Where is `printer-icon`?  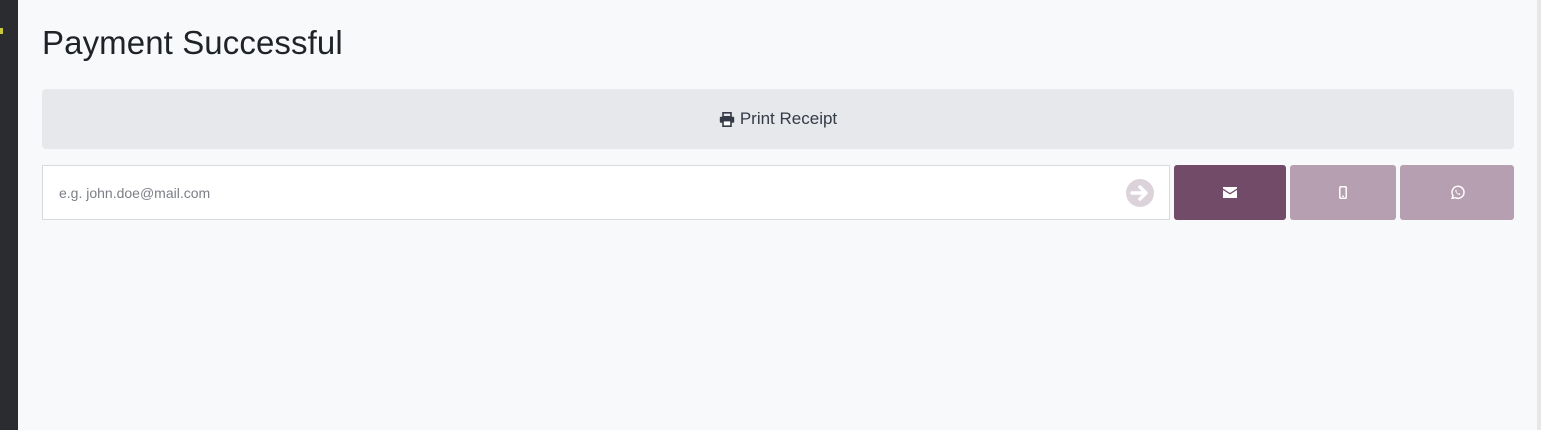
printer-icon is located at coordinates (727, 119).